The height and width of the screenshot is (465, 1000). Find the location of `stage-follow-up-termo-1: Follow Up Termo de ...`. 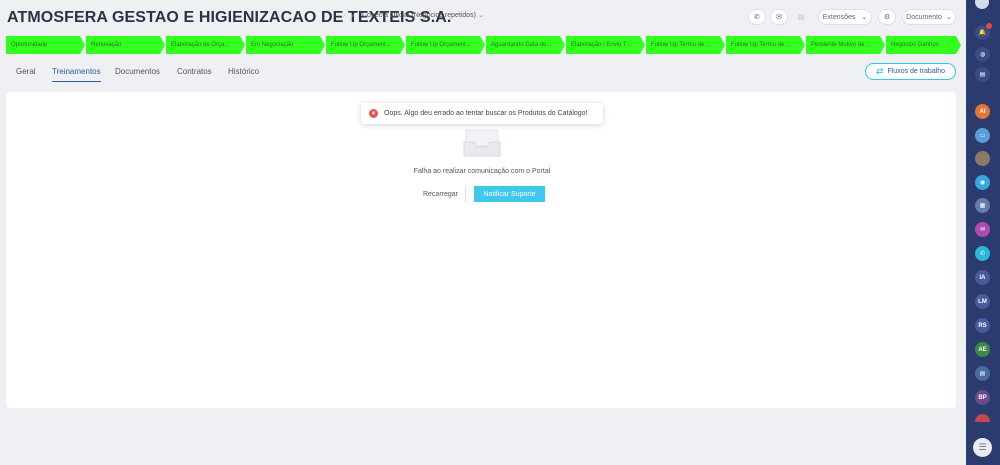

stage-follow-up-termo-1: Follow Up Termo de ... is located at coordinates (685, 45).